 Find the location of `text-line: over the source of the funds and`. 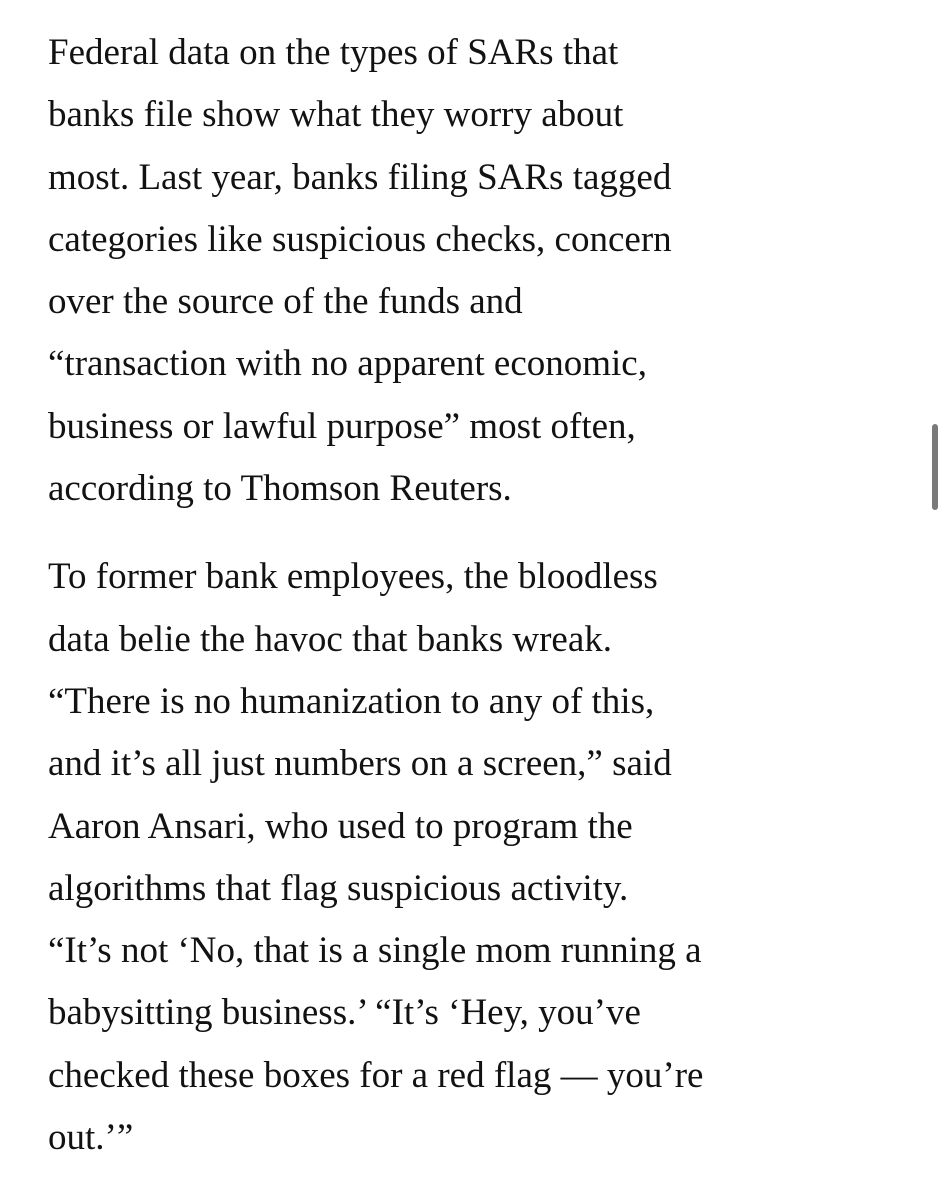

text-line: over the source of the funds and is located at coordinates (285, 302).